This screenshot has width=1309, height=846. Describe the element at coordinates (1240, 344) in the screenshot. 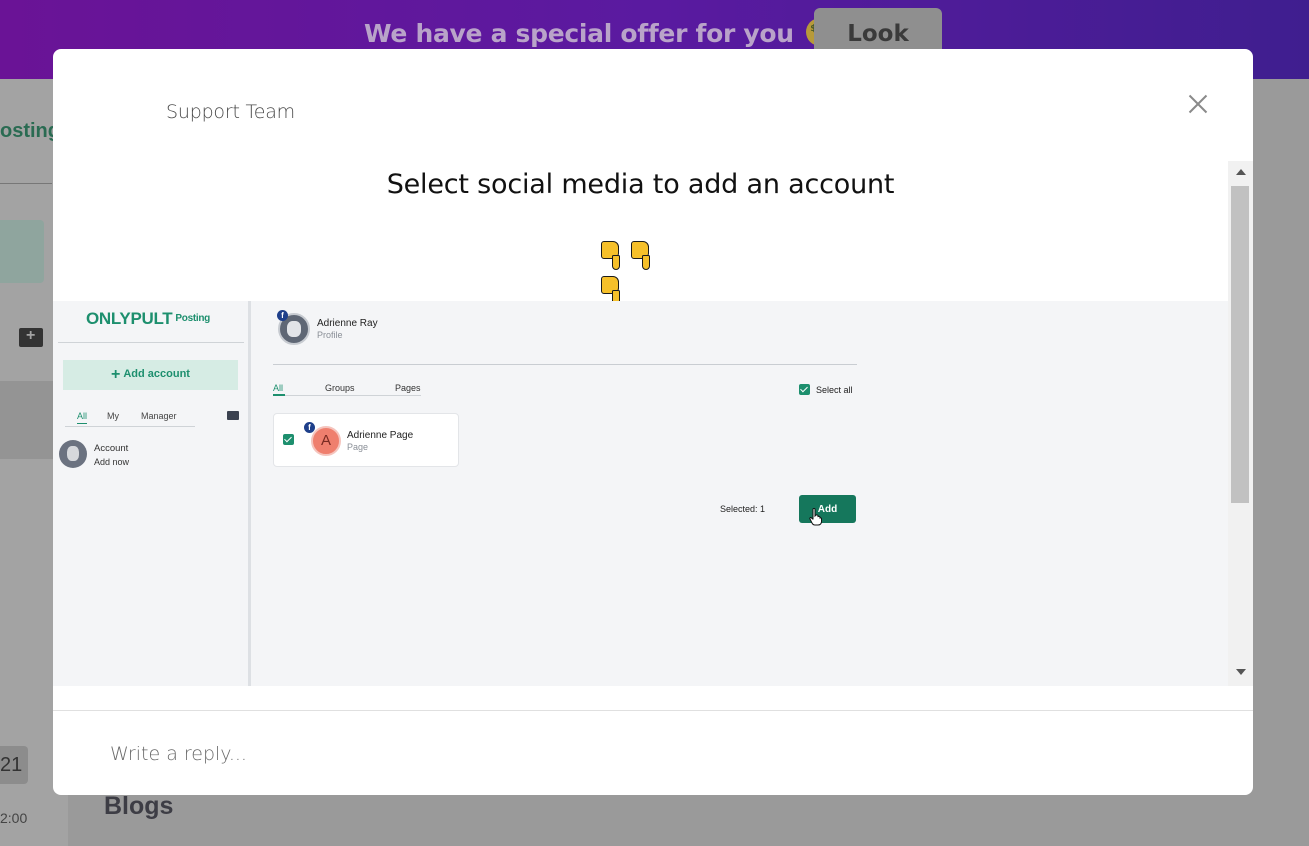

I see `scroll-thumb` at that location.